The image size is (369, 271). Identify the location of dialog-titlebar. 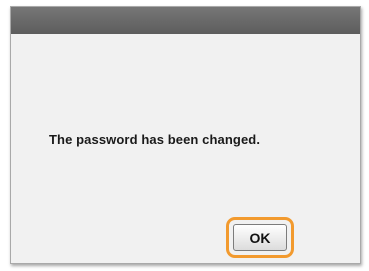
(185, 20).